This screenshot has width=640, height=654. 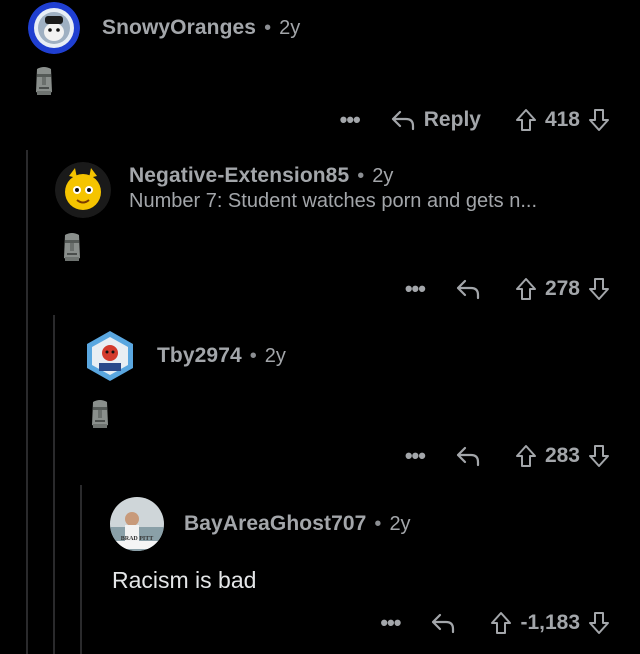 I want to click on comment-header: SnowyOranges • 2y, so click(x=164, y=28).